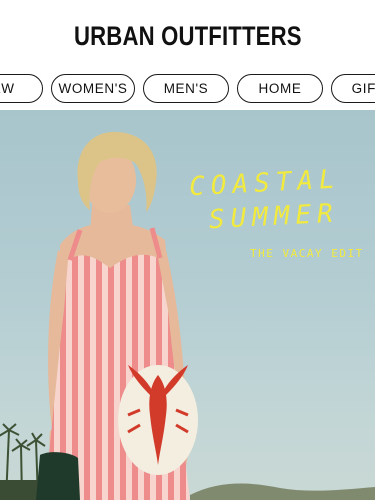  Describe the element at coordinates (93, 88) in the screenshot. I see `nav-pill-womens: WOMEN'S` at that location.